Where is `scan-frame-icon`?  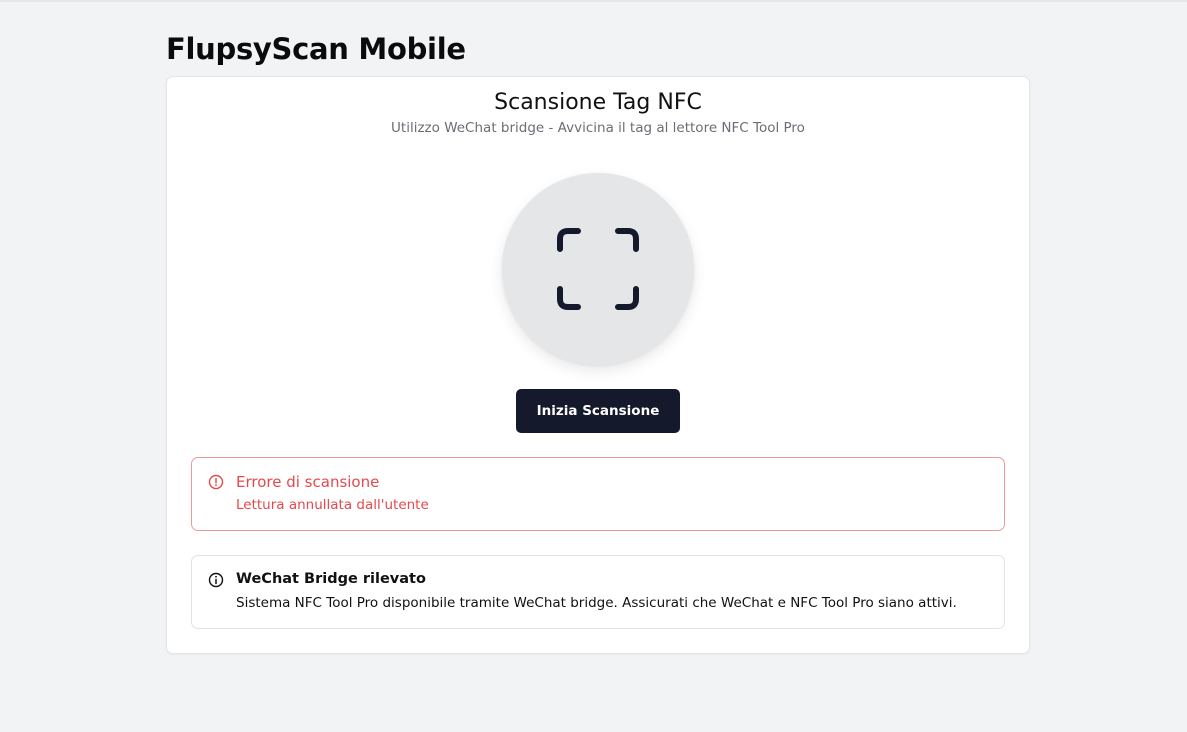
scan-frame-icon is located at coordinates (598, 269).